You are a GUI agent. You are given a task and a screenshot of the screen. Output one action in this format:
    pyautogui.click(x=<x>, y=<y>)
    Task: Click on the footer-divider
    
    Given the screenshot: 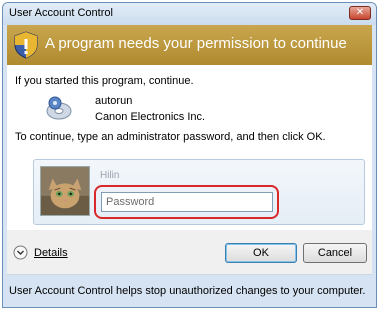 What is the action you would take?
    pyautogui.click(x=189, y=274)
    